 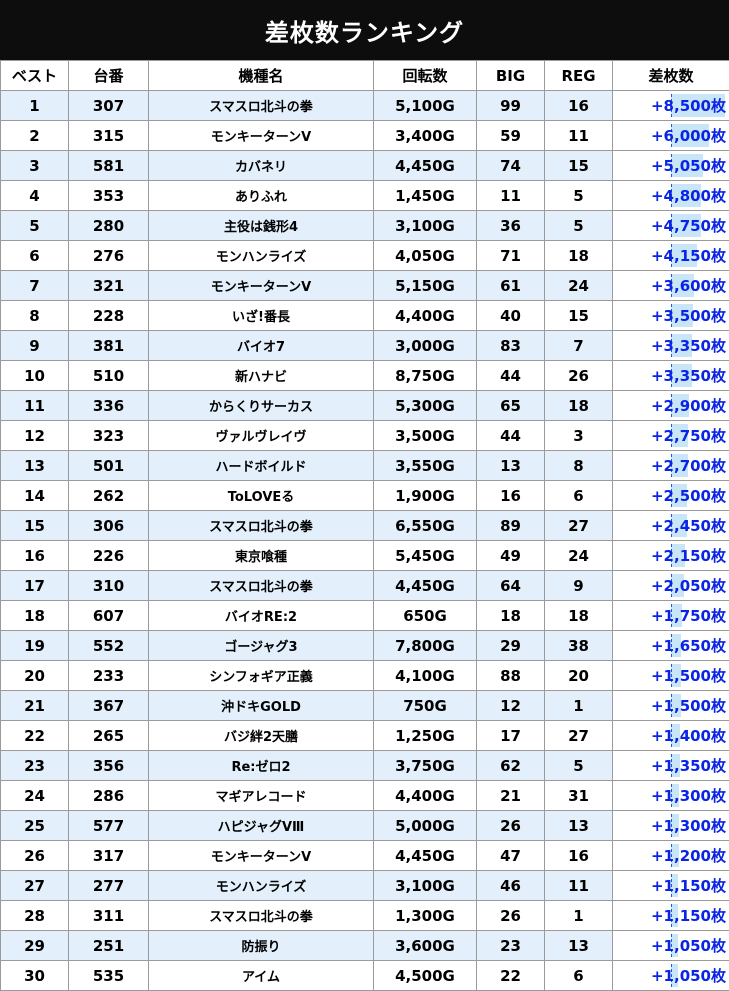 I want to click on machine-no-cell: 310, so click(x=108, y=585).